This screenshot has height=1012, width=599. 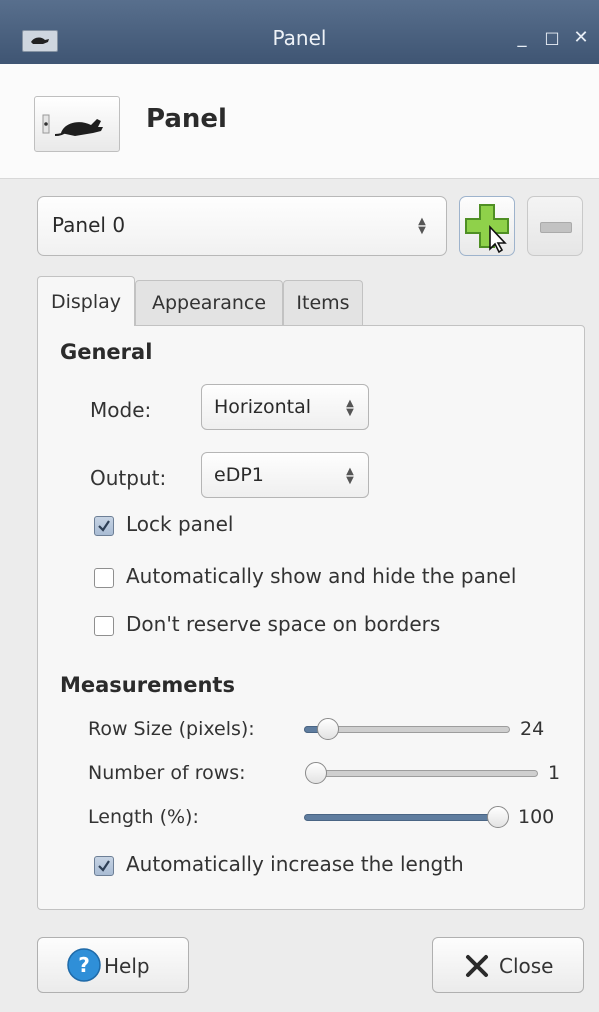 What do you see at coordinates (522, 38) in the screenshot?
I see `minimize-button: _` at bounding box center [522, 38].